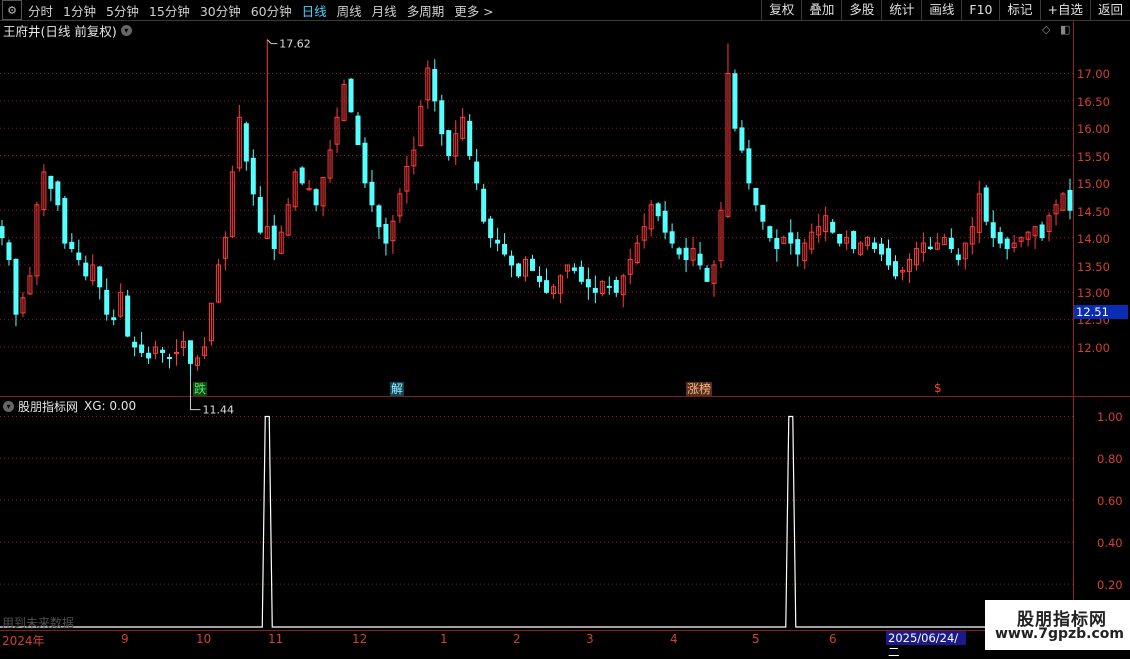  Describe the element at coordinates (1101, 312) in the screenshot. I see `current-price-badge: 12.51` at that location.